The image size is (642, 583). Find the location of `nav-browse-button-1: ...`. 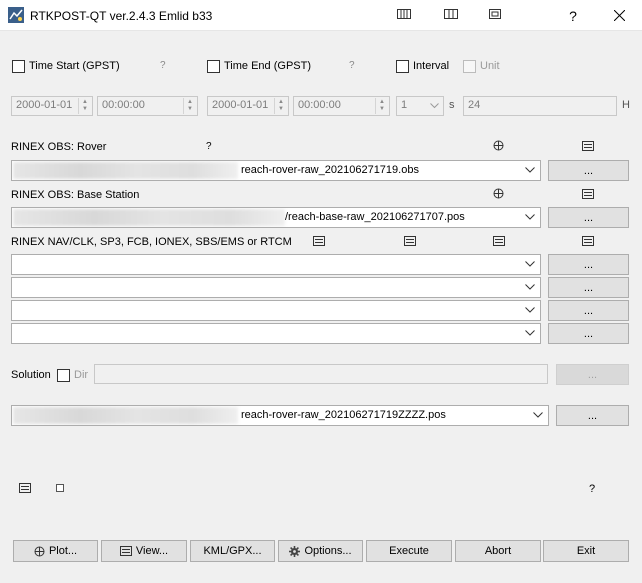

nav-browse-button-1: ... is located at coordinates (588, 264).